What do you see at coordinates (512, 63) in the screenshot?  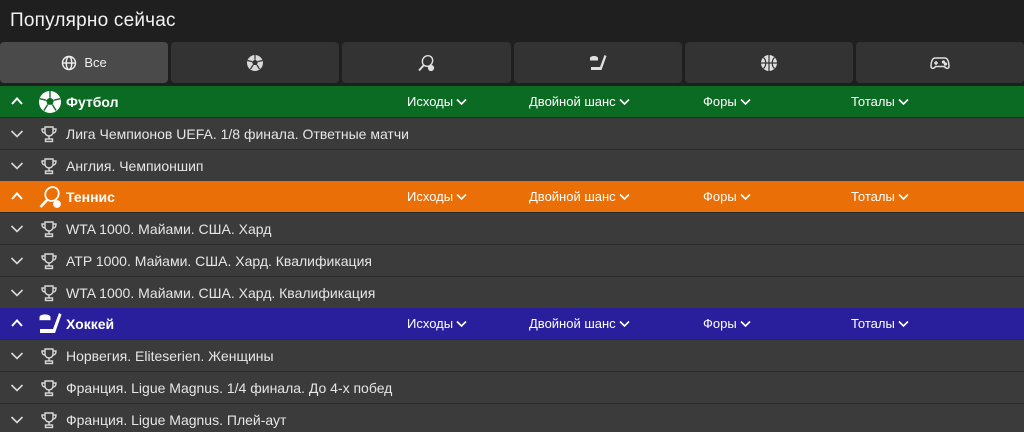 I see `sport-tabs: Все` at bounding box center [512, 63].